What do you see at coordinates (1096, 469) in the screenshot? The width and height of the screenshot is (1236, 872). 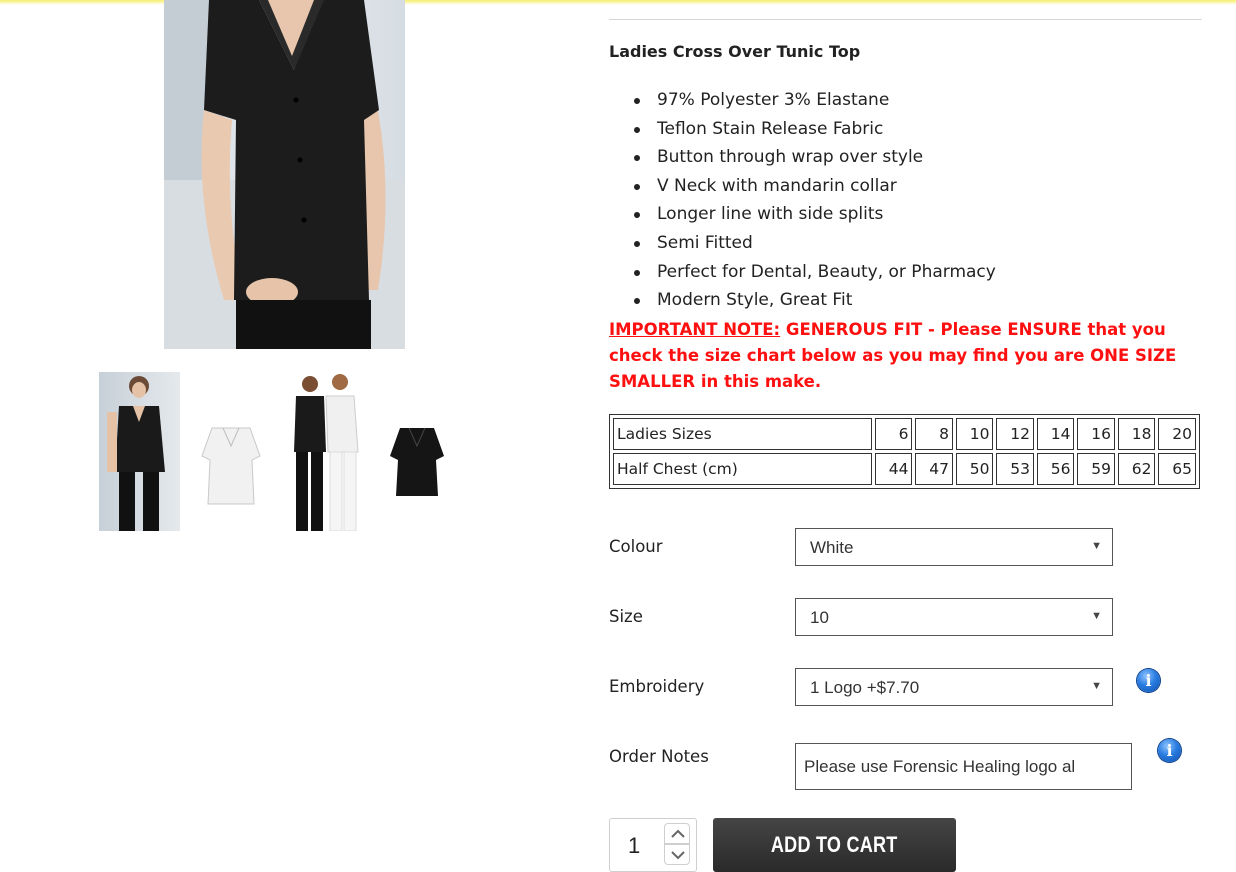 I see `size-chart-cell: 59` at bounding box center [1096, 469].